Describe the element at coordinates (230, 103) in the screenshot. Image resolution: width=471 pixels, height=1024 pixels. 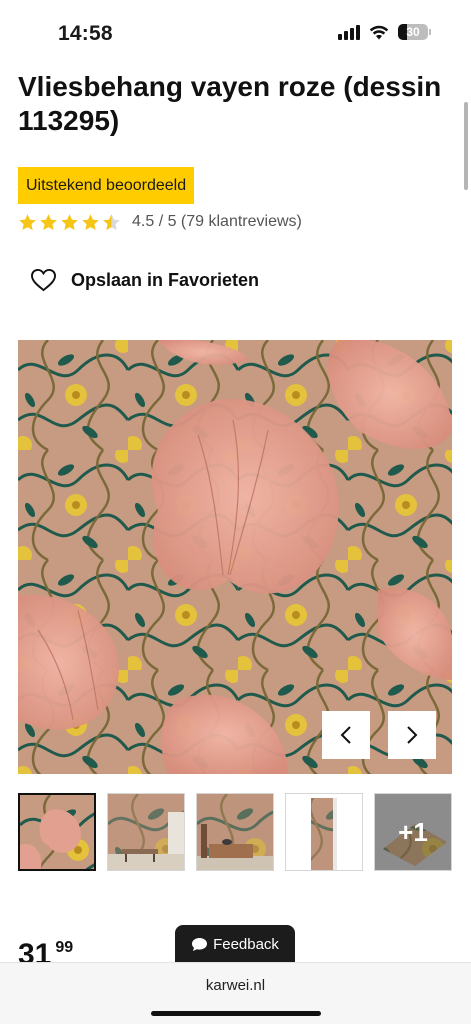
I see `product-title: Vliesbehang vayen roze (dessin 113295)` at that location.